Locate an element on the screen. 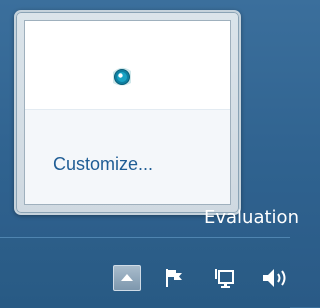  action-center-flag-icon is located at coordinates (174, 278).